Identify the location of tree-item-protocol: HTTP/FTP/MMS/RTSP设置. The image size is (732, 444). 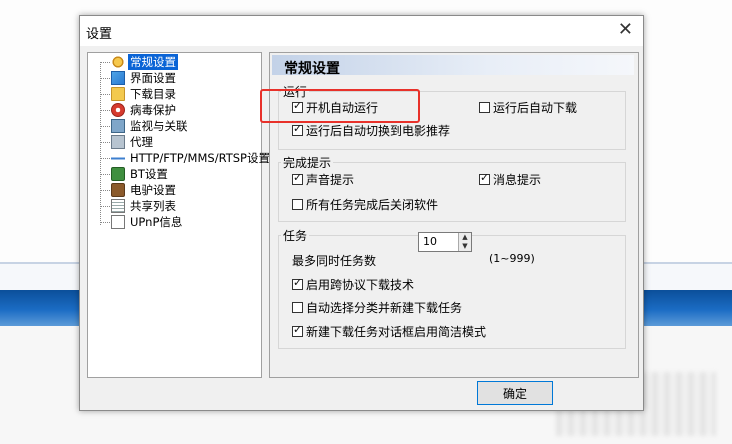
(186, 158).